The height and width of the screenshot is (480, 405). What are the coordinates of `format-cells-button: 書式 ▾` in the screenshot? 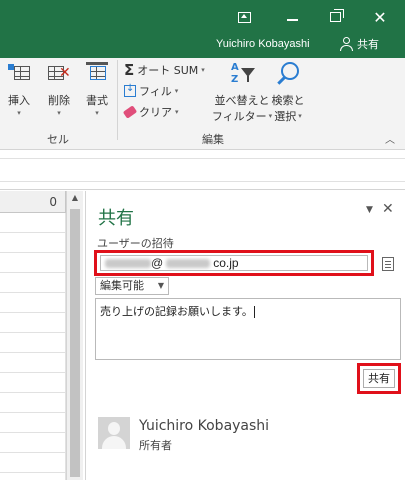 It's located at (97, 89).